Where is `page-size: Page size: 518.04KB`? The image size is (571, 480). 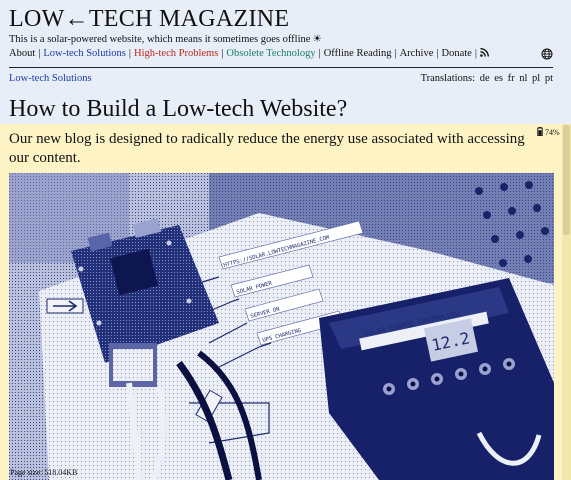
page-size: Page size: 518.04KB is located at coordinates (44, 472).